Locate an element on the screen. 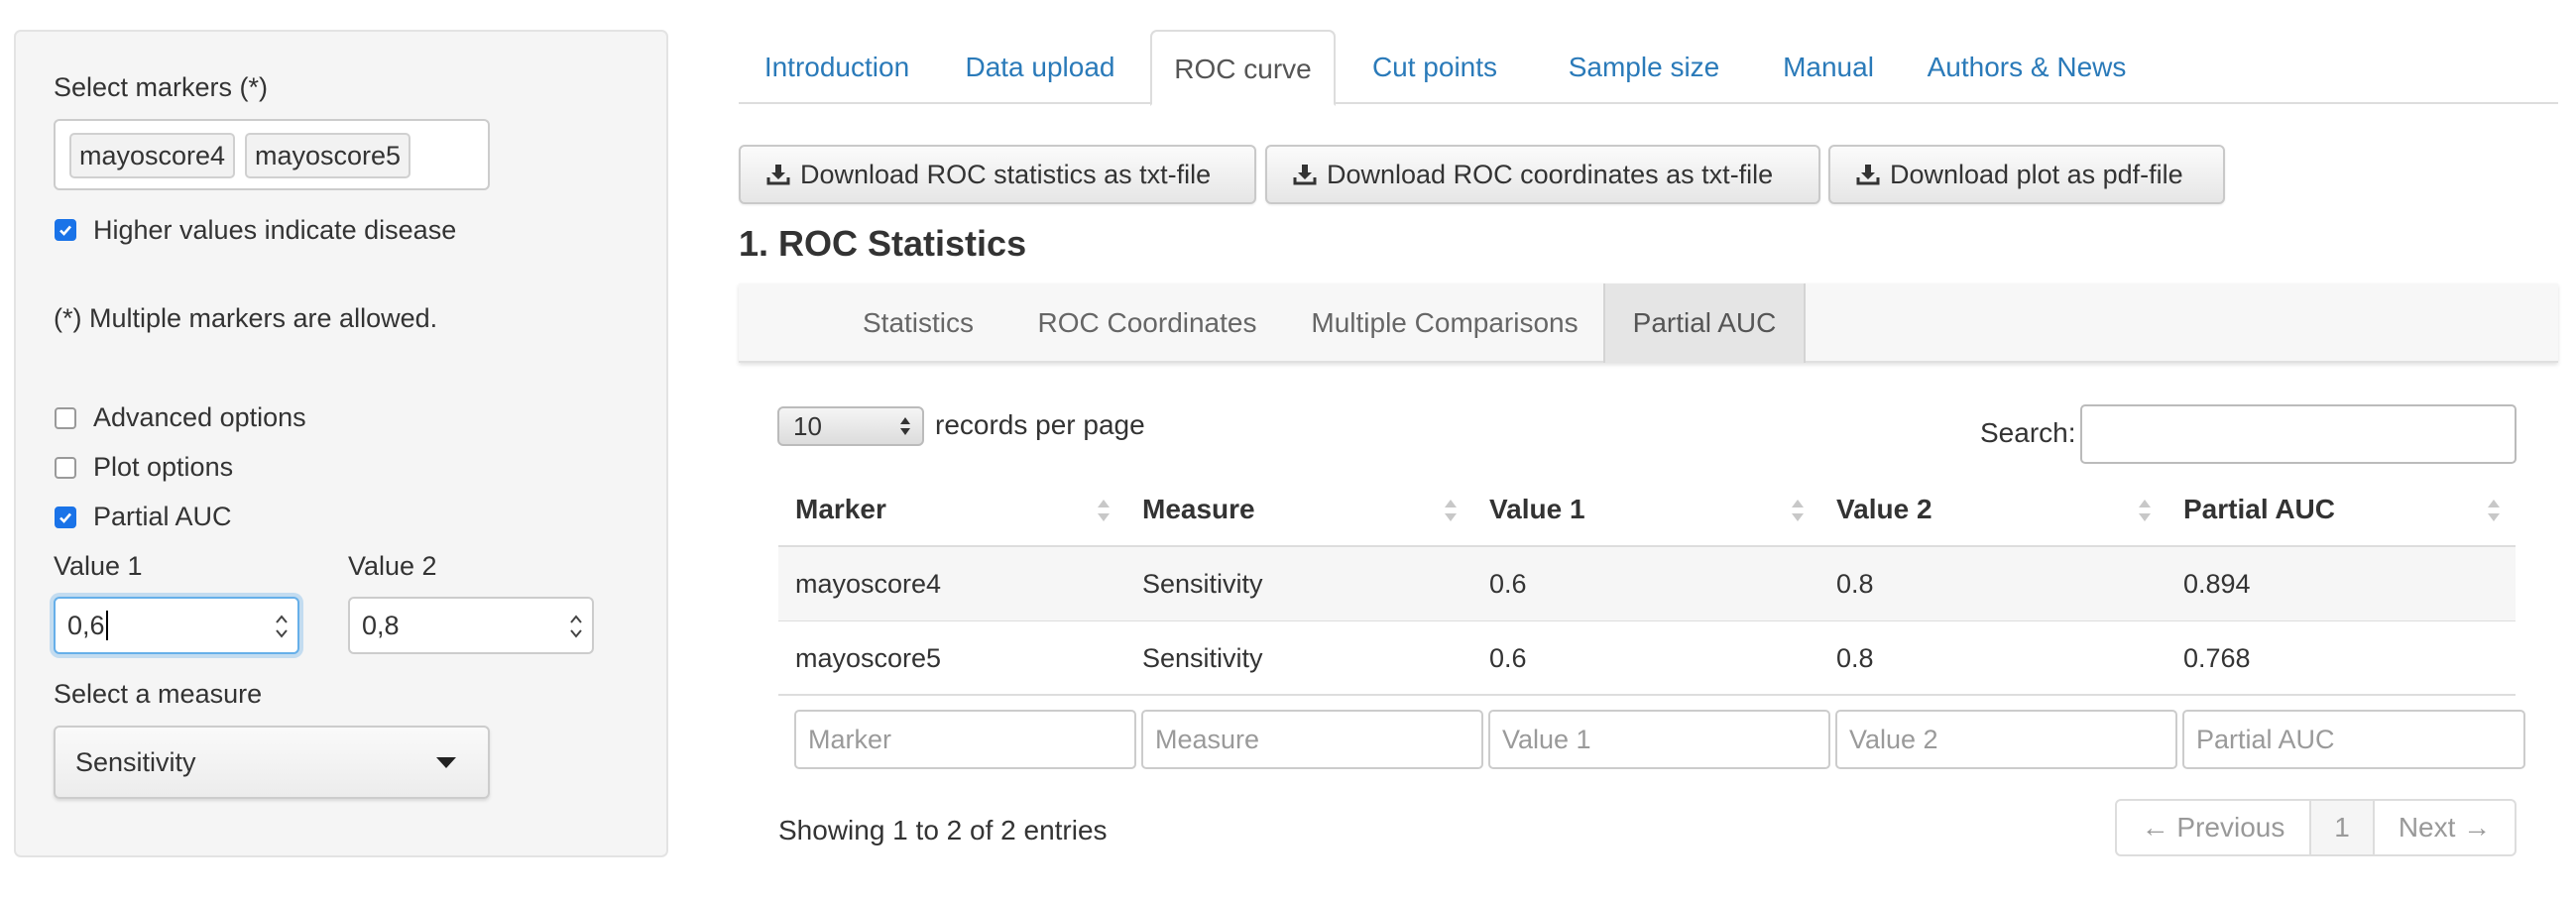  table-row: mayoscore4 Sensitivity 0.6 0.8 0.894 is located at coordinates (1647, 584).